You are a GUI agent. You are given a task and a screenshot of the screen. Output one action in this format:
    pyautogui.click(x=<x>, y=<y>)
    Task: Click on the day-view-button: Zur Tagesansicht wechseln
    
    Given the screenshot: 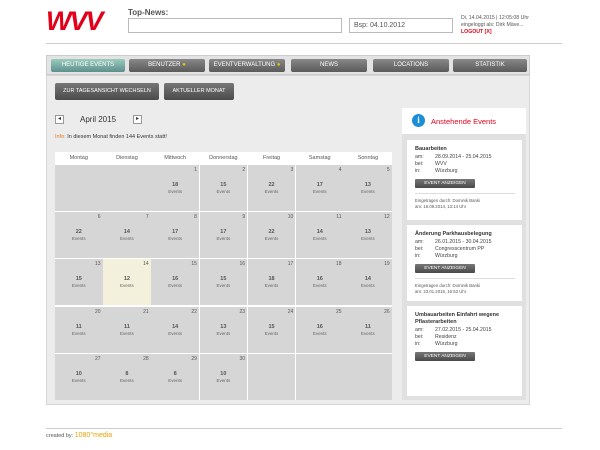 What is the action you would take?
    pyautogui.click(x=107, y=91)
    